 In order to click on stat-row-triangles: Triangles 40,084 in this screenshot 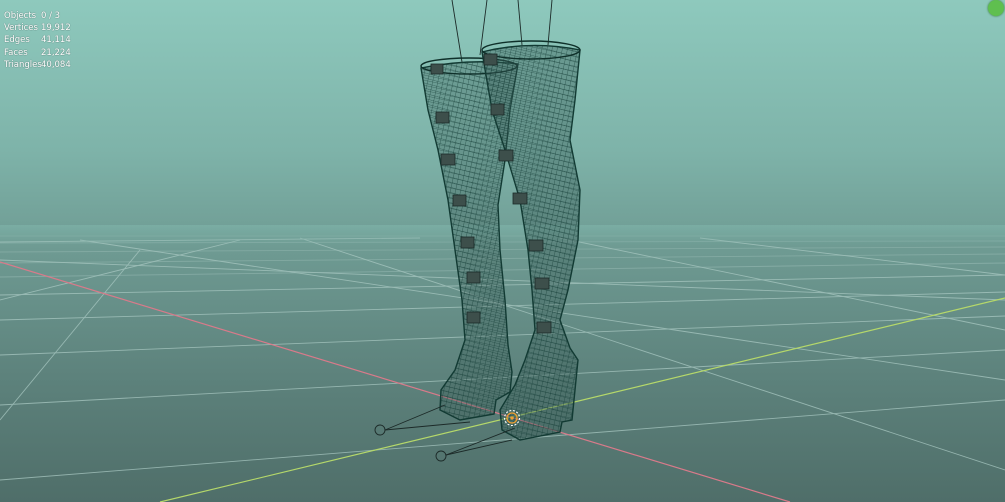, I will do `click(37, 65)`.